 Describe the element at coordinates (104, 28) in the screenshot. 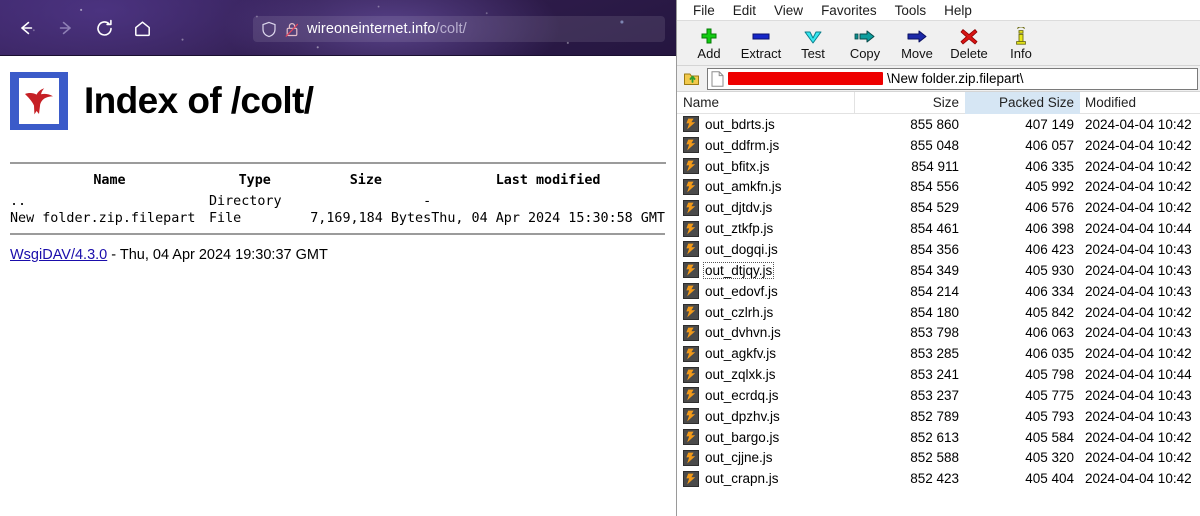

I see `reload-button` at that location.